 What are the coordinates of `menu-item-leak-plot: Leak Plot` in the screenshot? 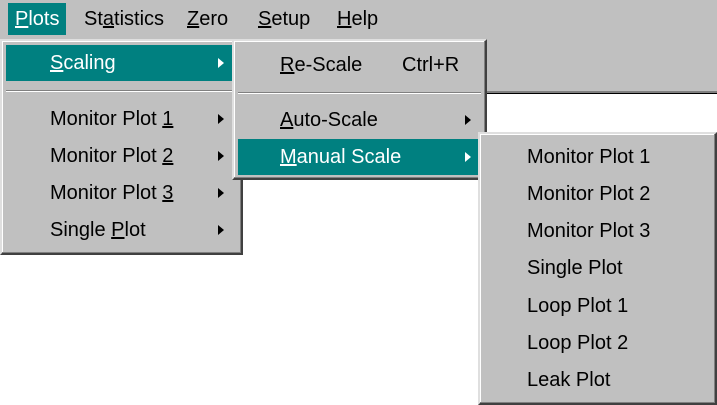 It's located at (597, 380).